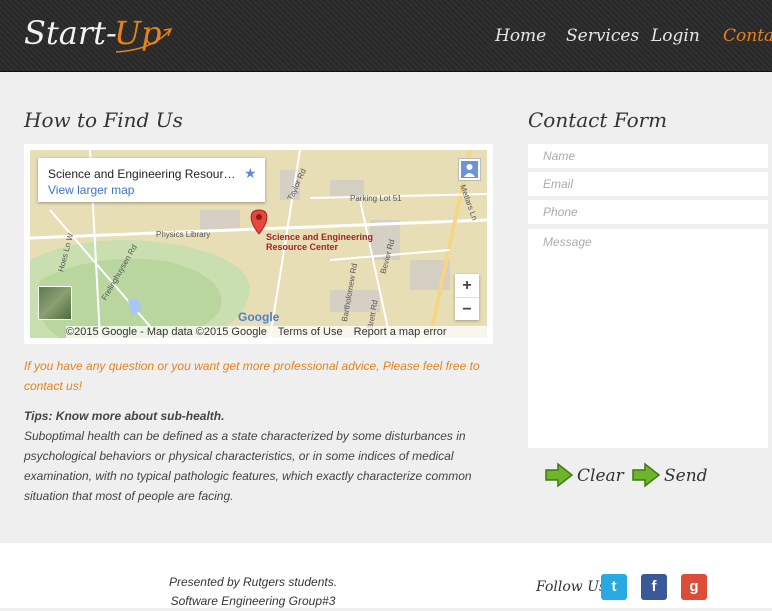  I want to click on send-label: Send, so click(686, 476).